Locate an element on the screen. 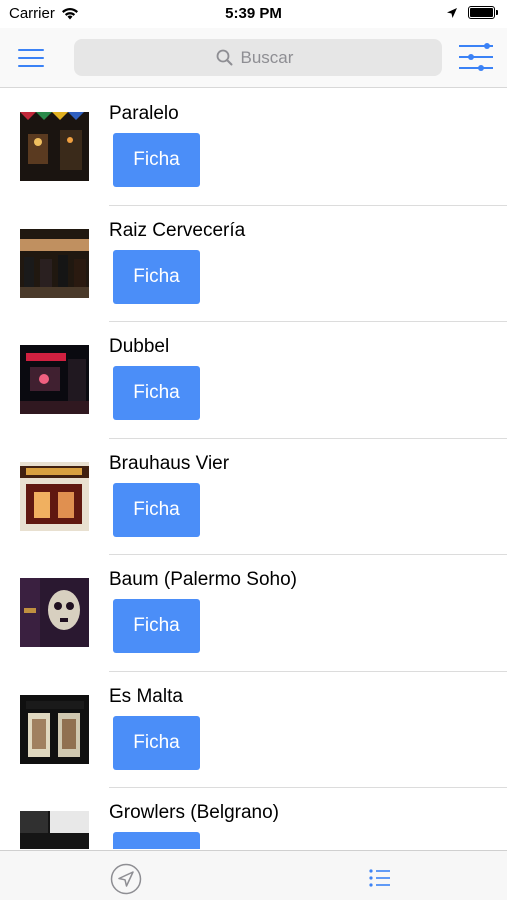 This screenshot has width=507, height=900. status-time: 5:39 PM is located at coordinates (253, 13).